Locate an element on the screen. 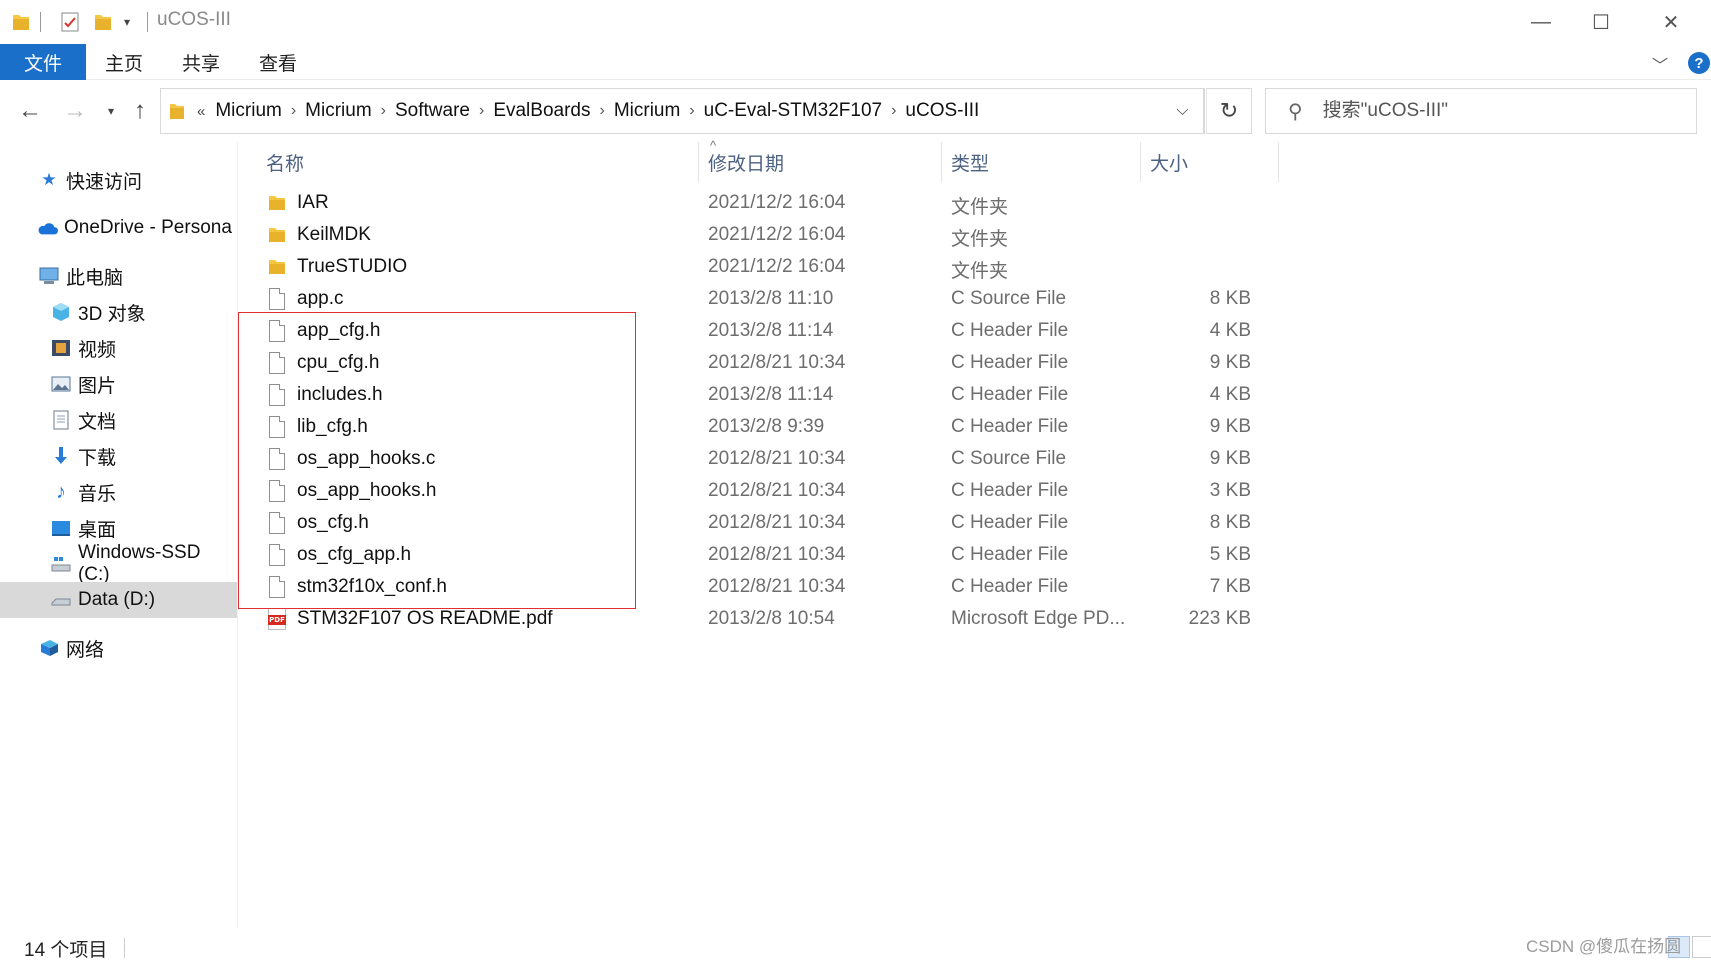 This screenshot has width=1711, height=966. up-button: ↑ is located at coordinates (140, 111).